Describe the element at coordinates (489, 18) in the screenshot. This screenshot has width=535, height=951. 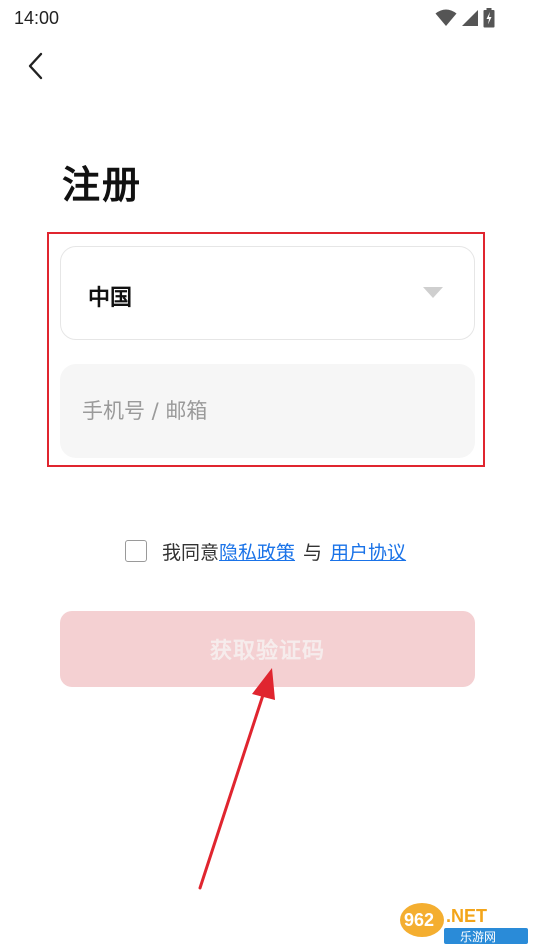
I see `battery-charging-icon` at that location.